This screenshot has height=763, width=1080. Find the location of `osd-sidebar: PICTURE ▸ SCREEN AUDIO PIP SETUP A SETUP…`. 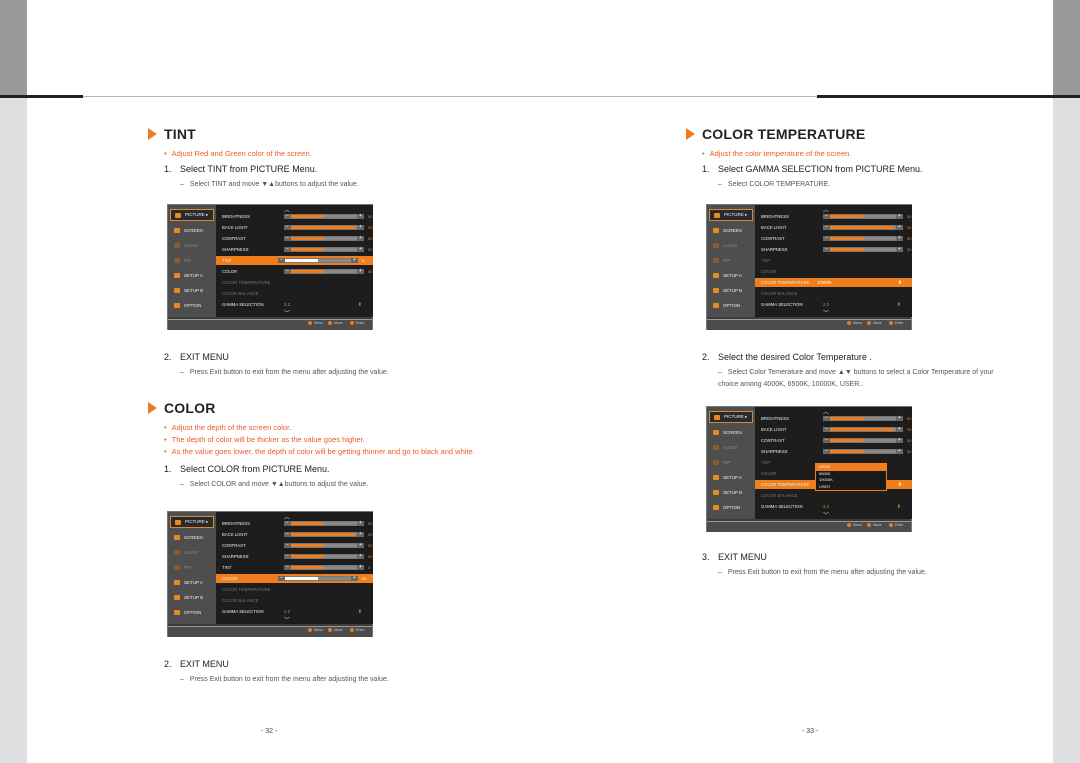

osd-sidebar: PICTURE ▸ SCREEN AUDIO PIP SETUP A SETUP… is located at coordinates (192, 261).